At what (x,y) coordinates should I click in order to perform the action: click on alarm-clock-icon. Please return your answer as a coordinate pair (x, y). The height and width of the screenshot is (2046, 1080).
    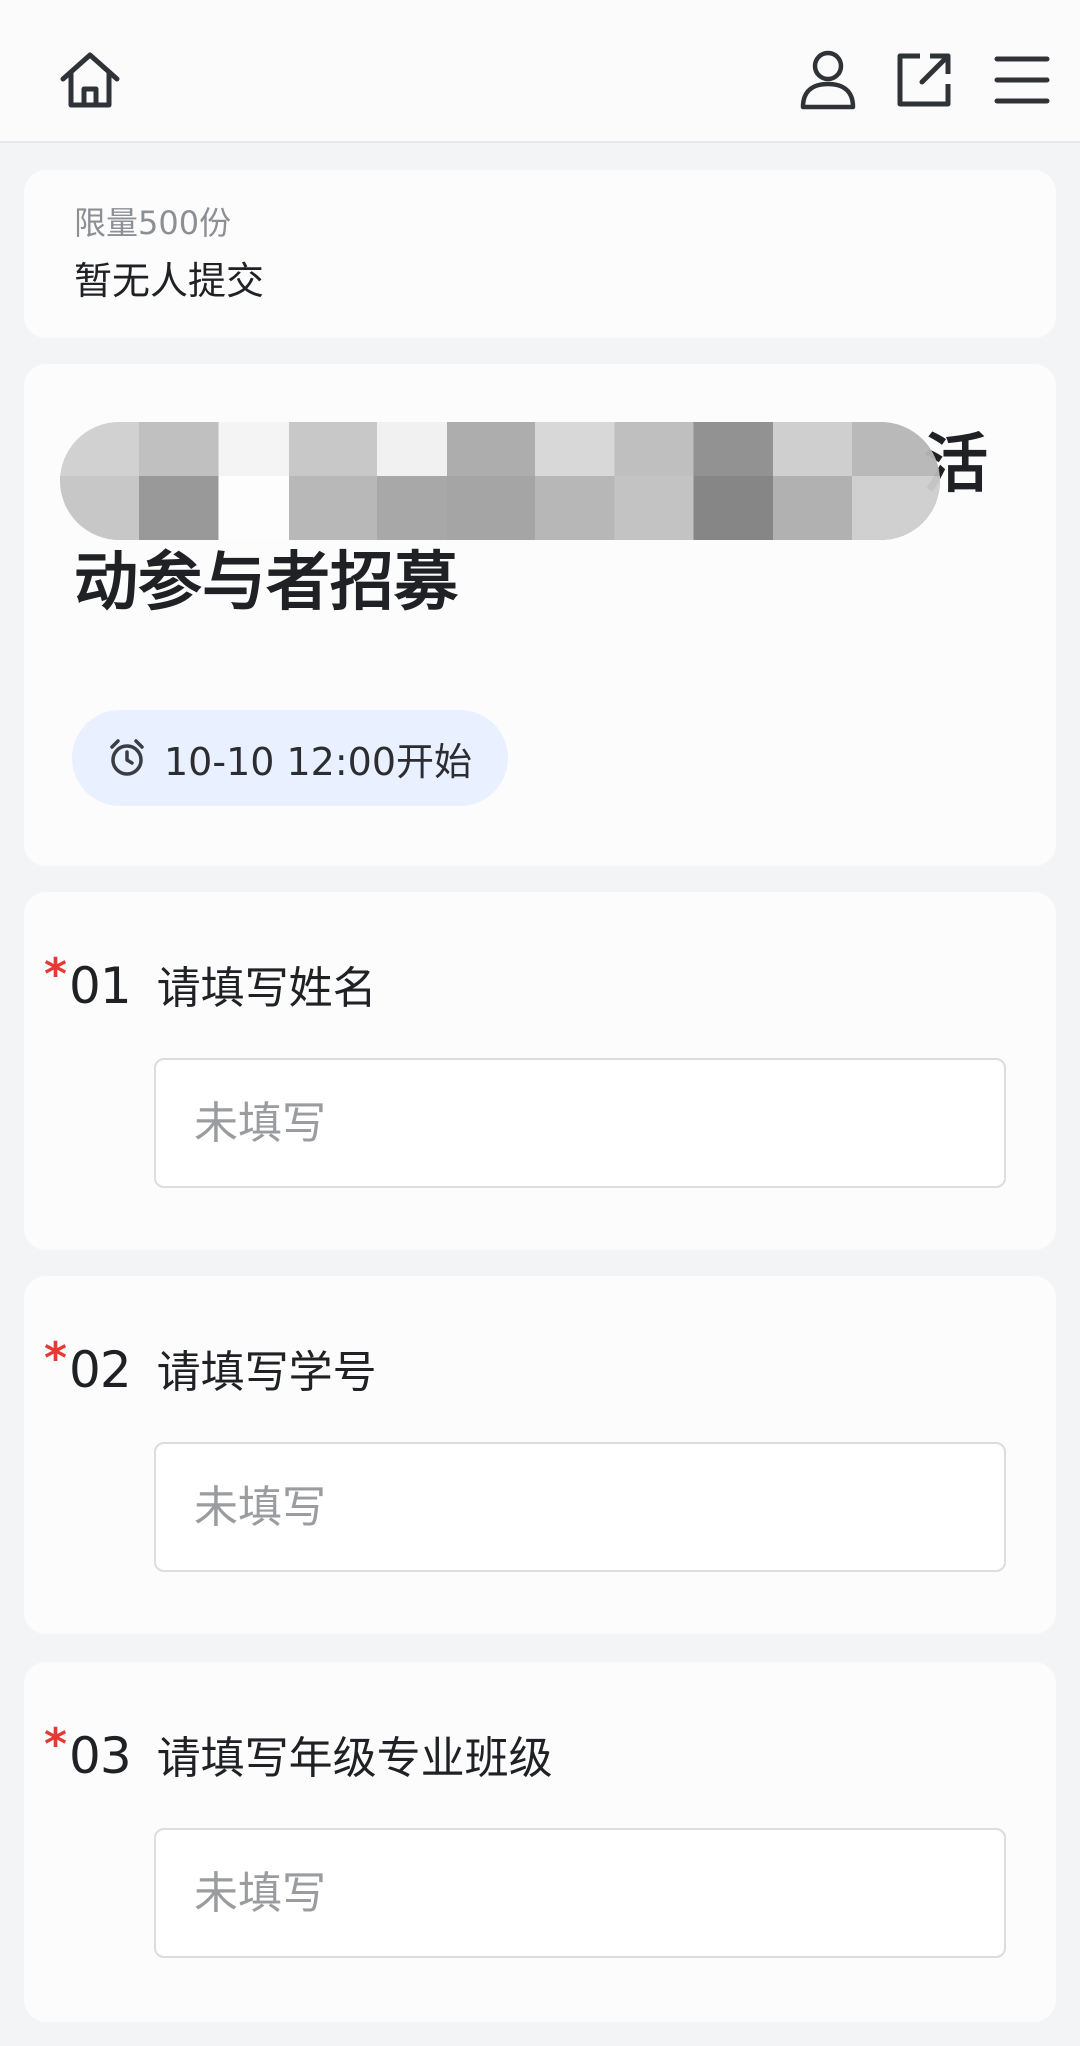
    Looking at the image, I should click on (127, 757).